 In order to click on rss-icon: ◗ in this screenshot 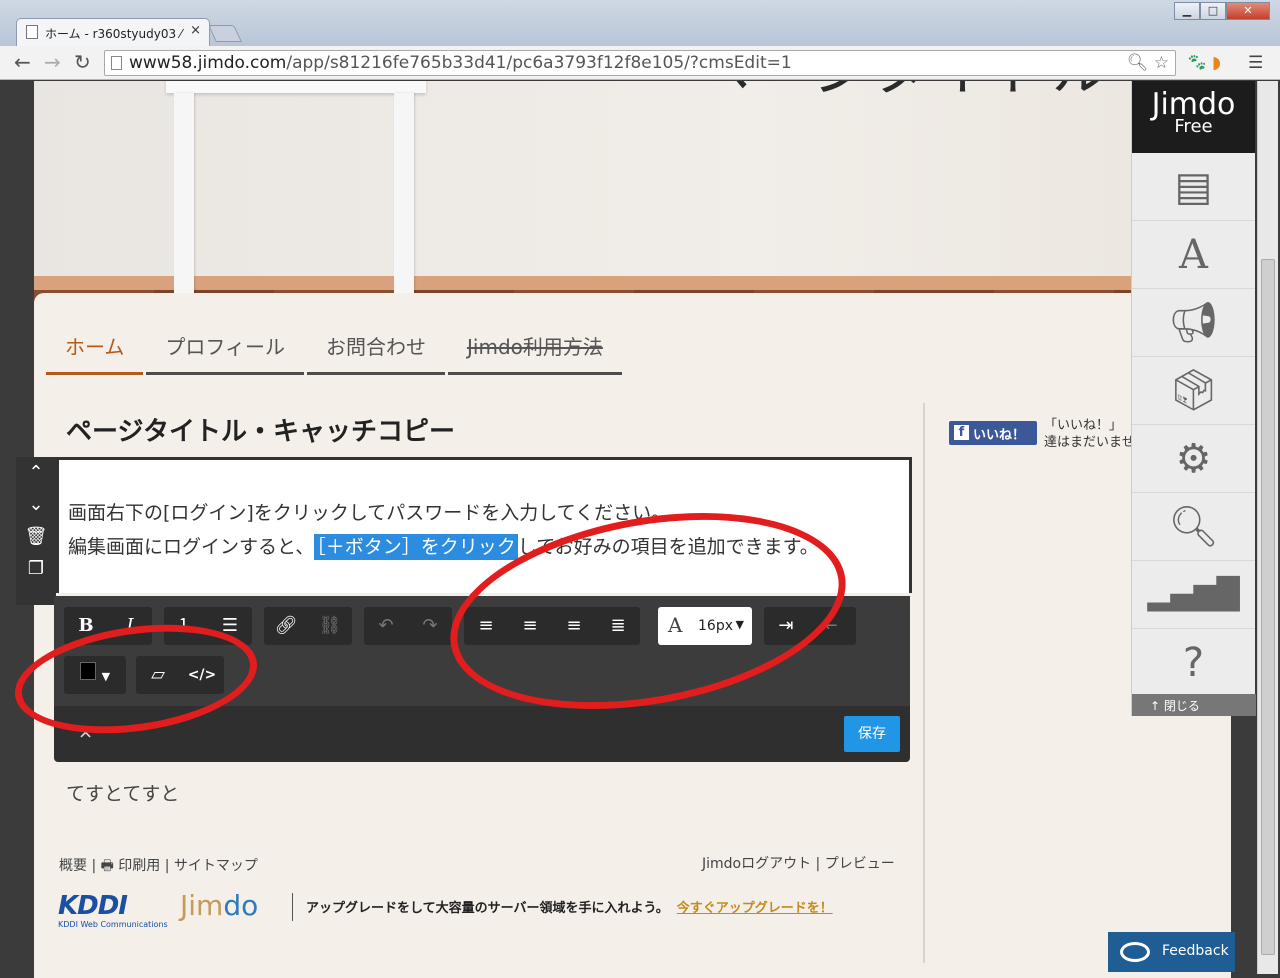, I will do `click(1216, 63)`.